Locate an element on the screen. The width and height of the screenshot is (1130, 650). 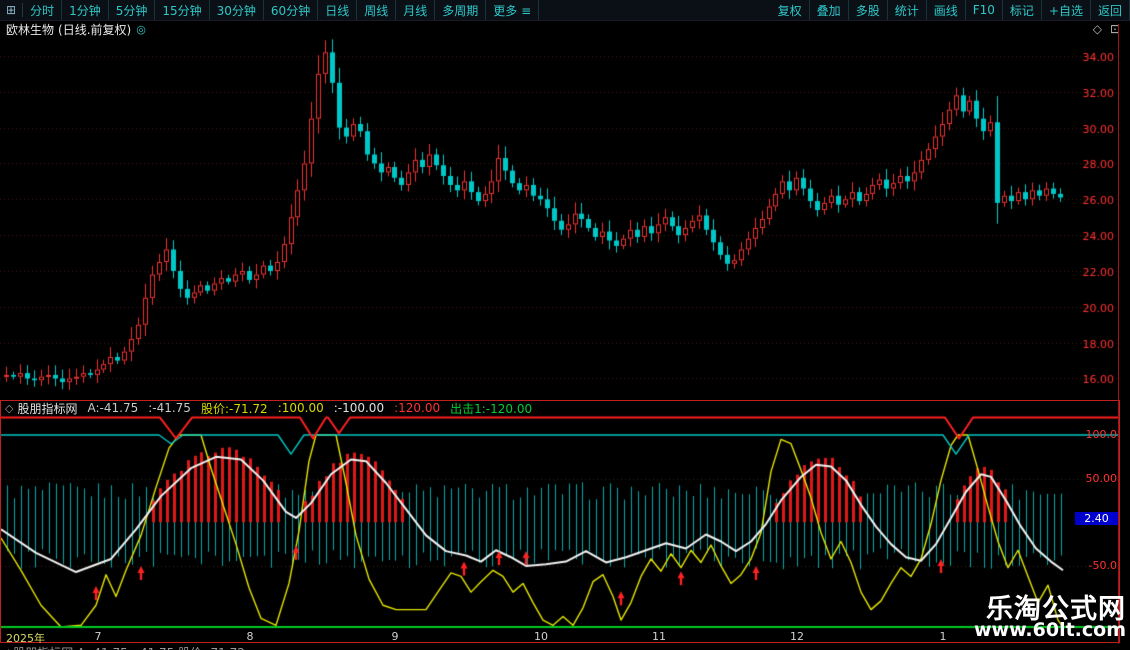
menu-period-5: 60分钟 is located at coordinates (291, 10).